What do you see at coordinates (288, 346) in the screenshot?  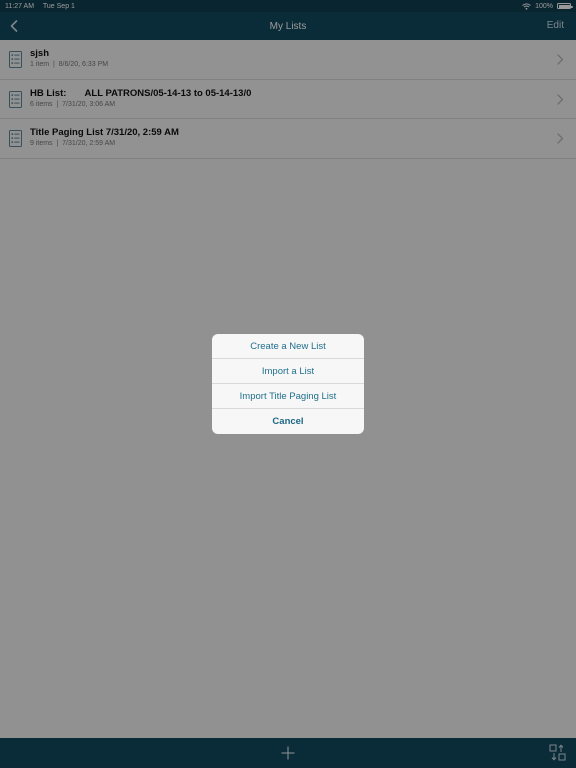 I see `create-new-list-button: Create a New List` at bounding box center [288, 346].